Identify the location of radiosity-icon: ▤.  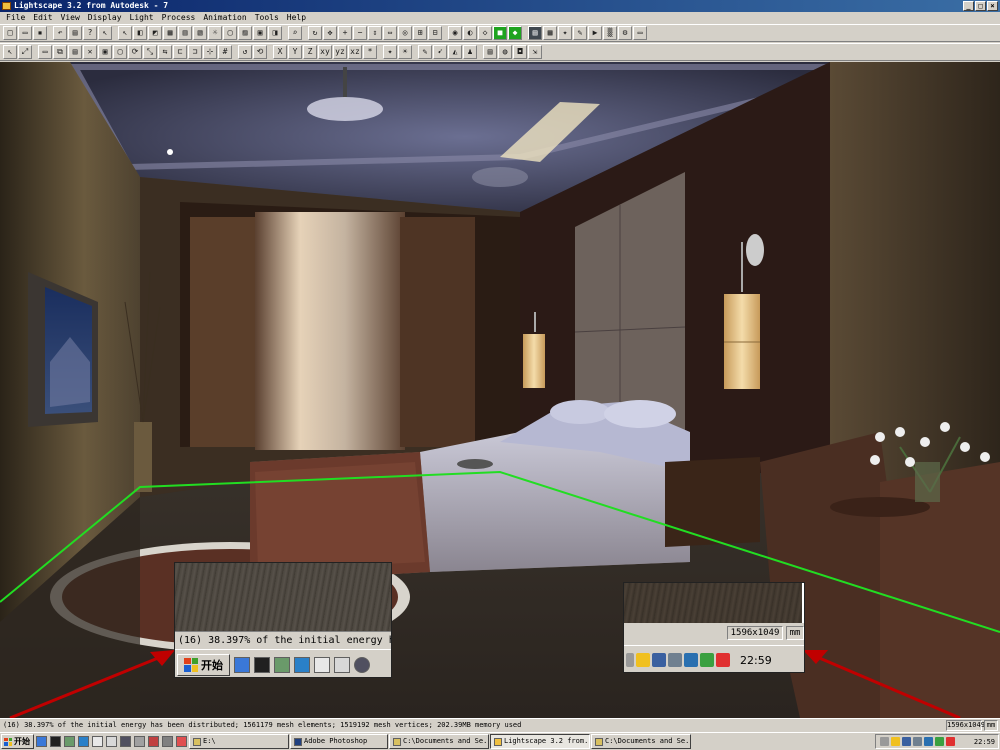
(535, 33).